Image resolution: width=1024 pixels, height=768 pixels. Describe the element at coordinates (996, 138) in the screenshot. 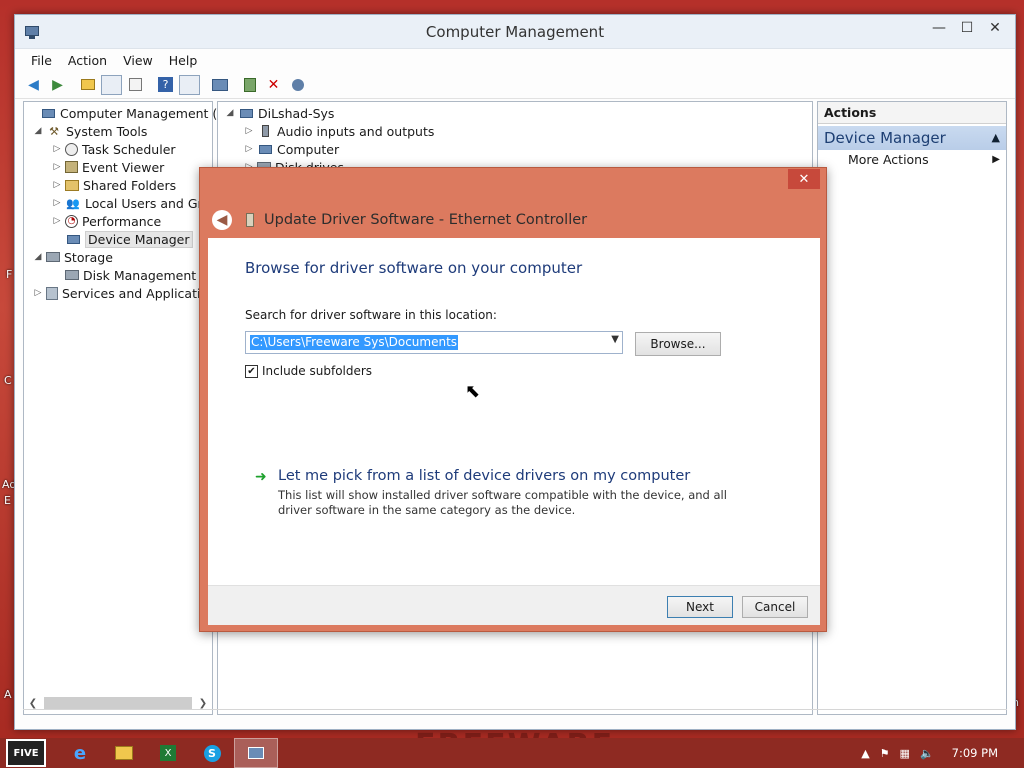

I see `collapse-up-icon: ▲` at that location.